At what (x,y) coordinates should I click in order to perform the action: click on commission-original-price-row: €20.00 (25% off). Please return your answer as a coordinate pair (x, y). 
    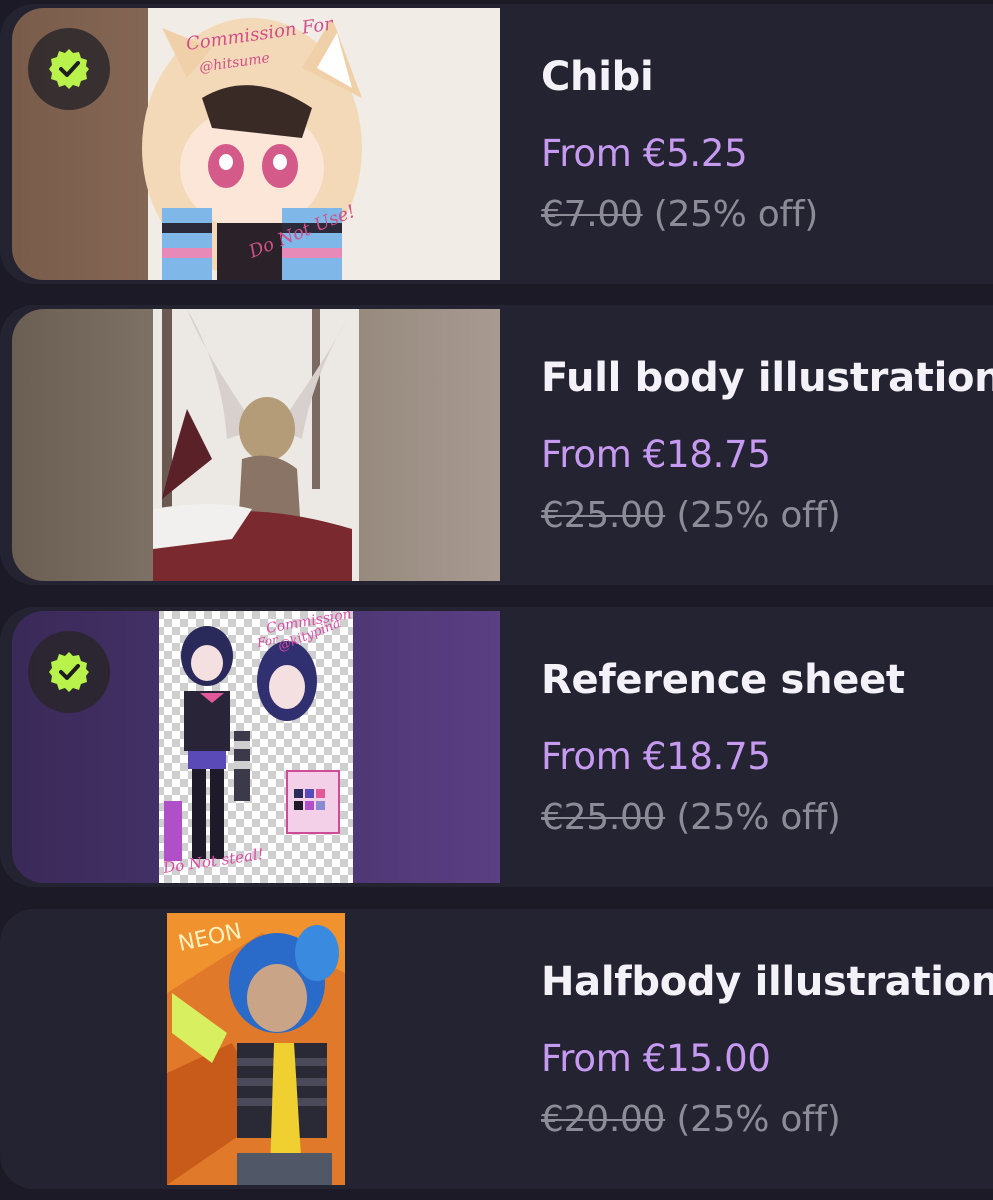
    Looking at the image, I should click on (691, 1119).